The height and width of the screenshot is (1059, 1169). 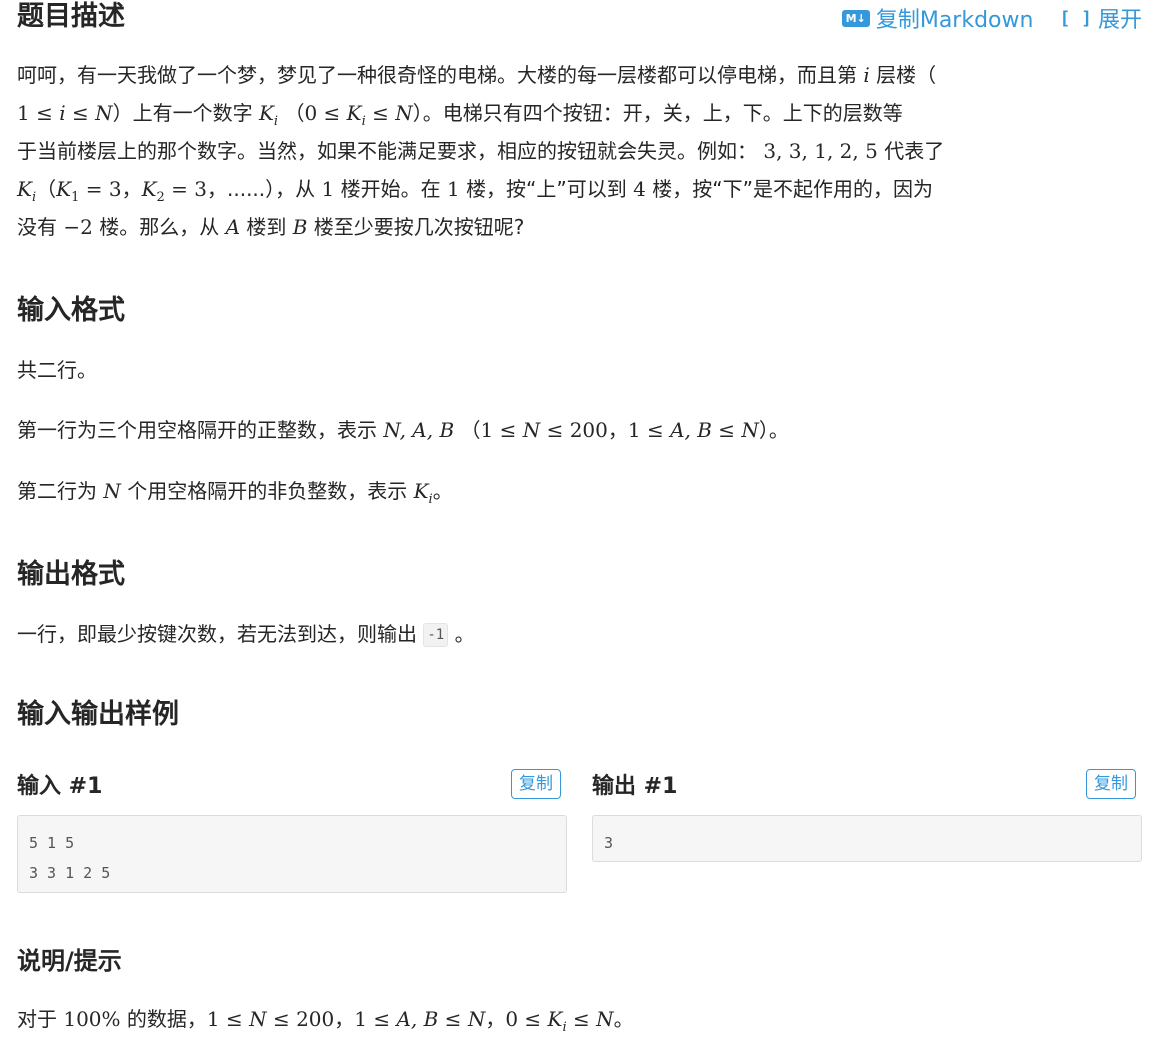 I want to click on sample-output-box: 3, so click(x=867, y=838).